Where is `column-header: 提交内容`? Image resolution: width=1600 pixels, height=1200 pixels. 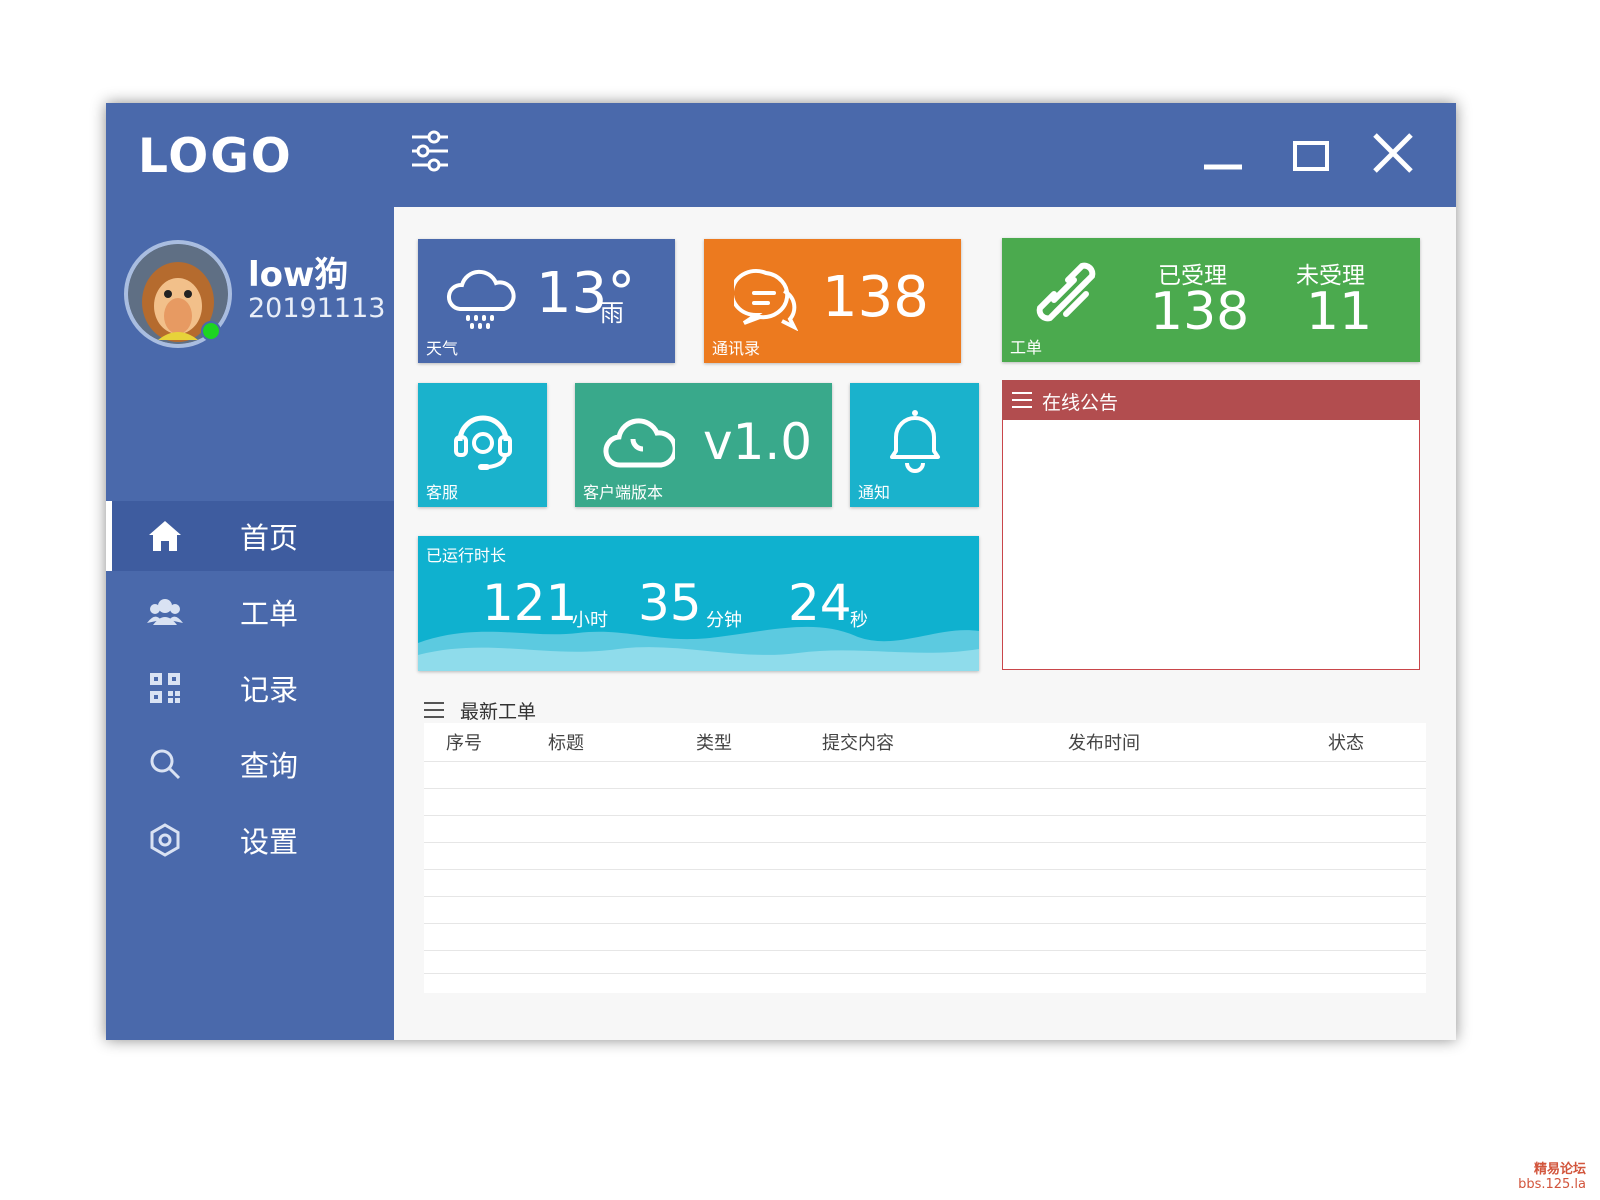
column-header: 提交内容 is located at coordinates (858, 742).